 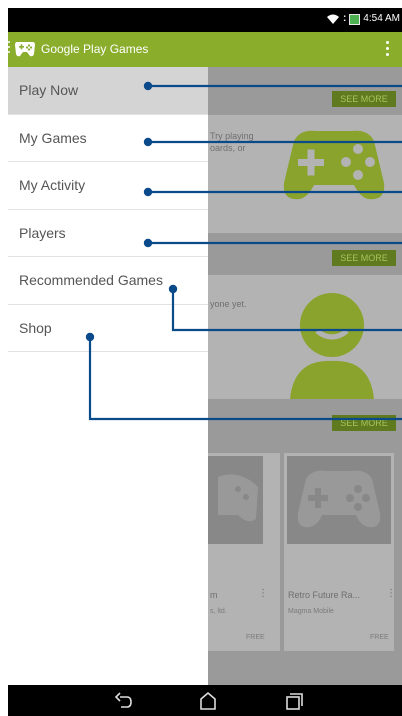 I want to click on card-text: yone yet., so click(x=228, y=304).